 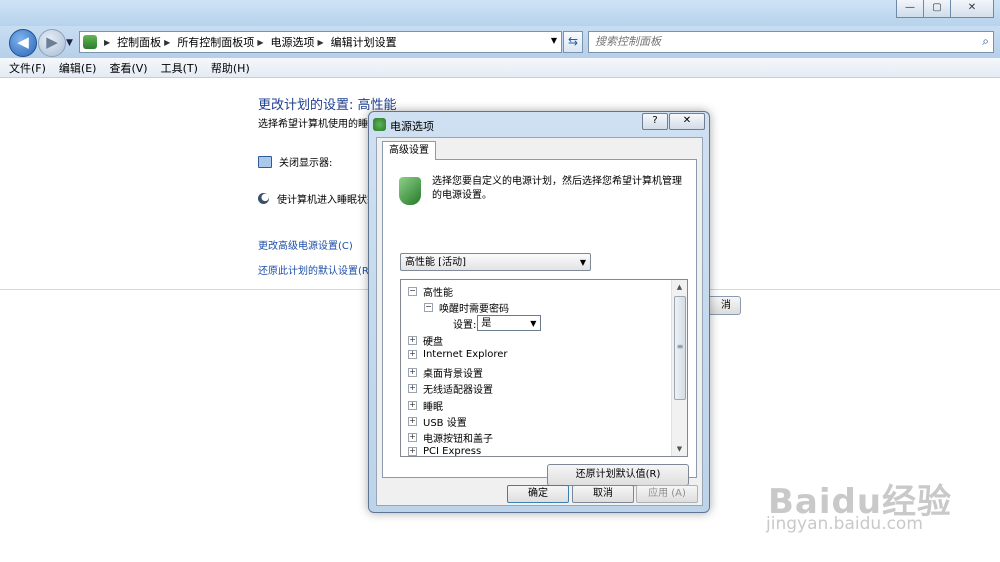 I want to click on tree-item-internet-explorer: + Internet Explorer, so click(x=458, y=354).